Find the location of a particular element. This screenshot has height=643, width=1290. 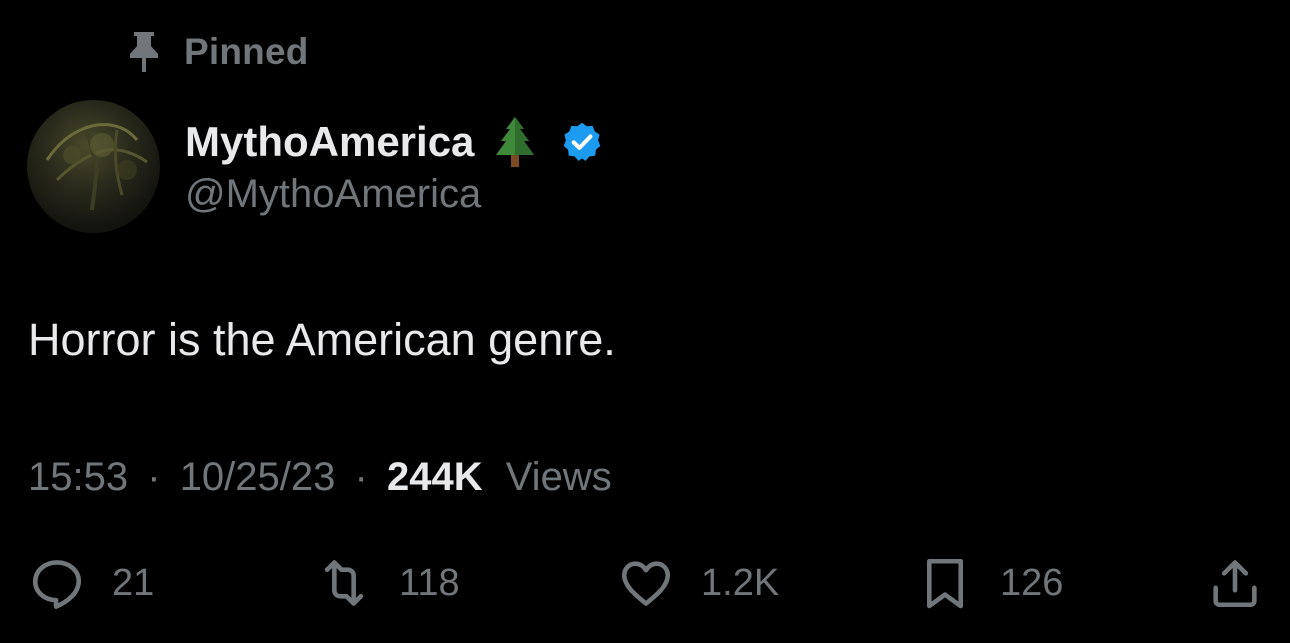

verified-badge-icon is located at coordinates (582, 142).